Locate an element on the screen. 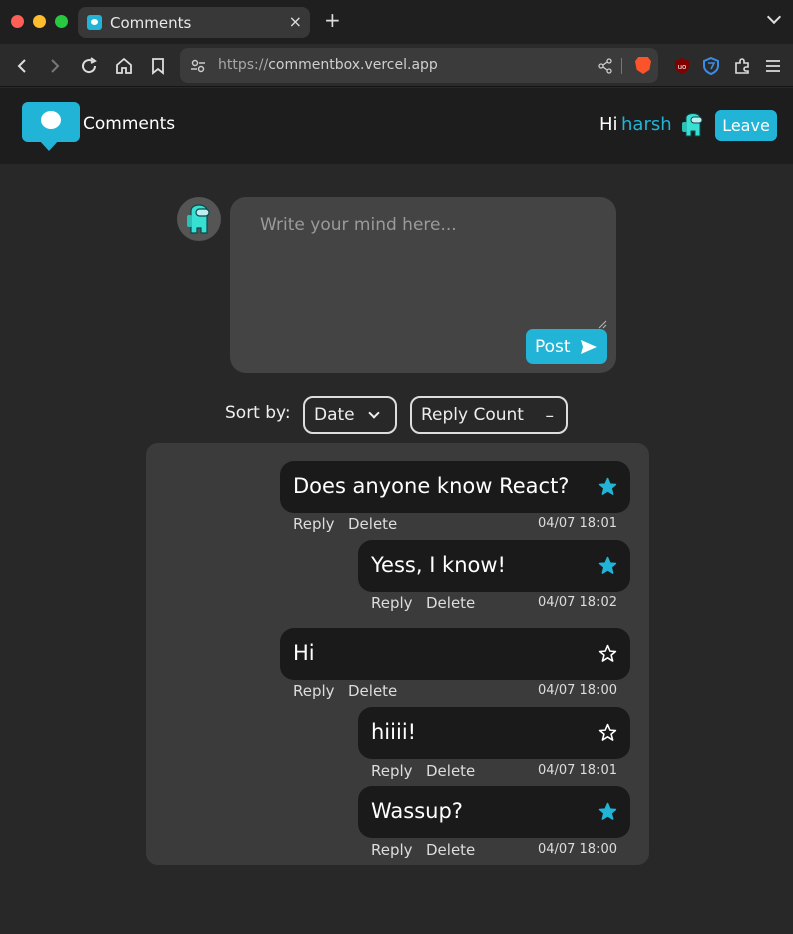 The width and height of the screenshot is (793, 934). reply-bubble: Wassup? is located at coordinates (494, 812).